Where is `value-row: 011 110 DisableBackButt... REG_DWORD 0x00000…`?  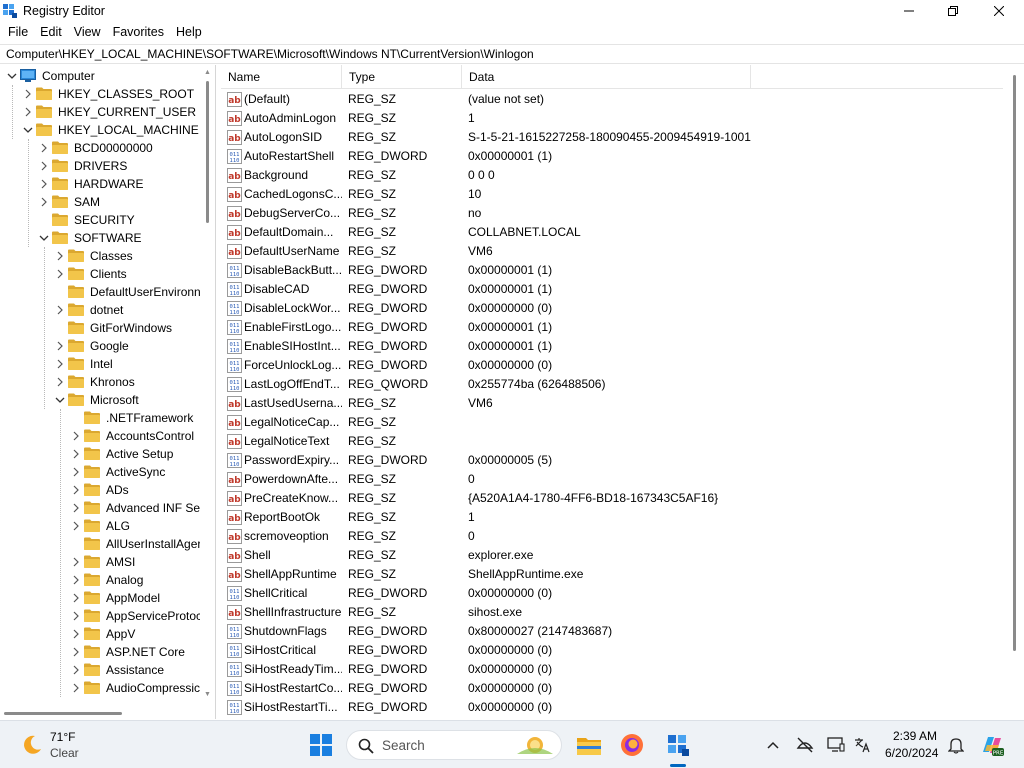
value-row: 011 110 DisableBackButt... REG_DWORD 0x00000… is located at coordinates (601, 270).